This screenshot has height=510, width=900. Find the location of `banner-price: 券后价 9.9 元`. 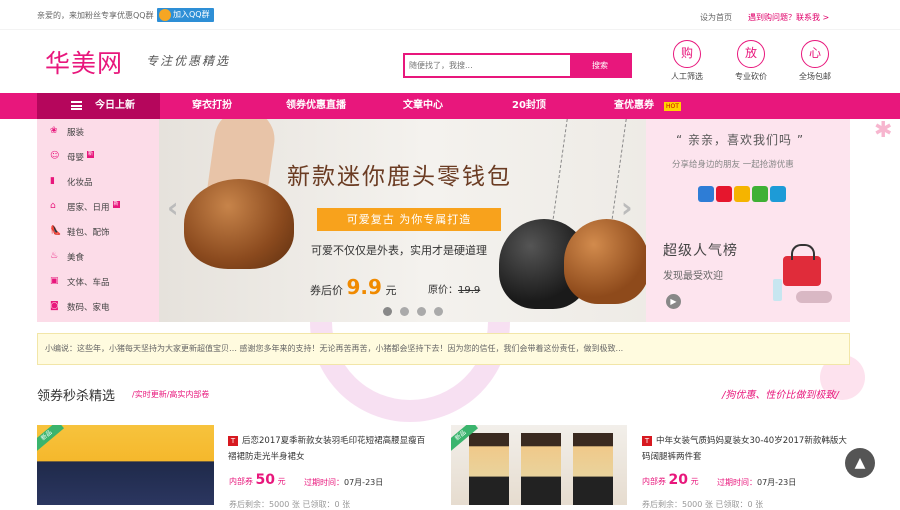

banner-price: 券后价 9.9 元 is located at coordinates (353, 287).